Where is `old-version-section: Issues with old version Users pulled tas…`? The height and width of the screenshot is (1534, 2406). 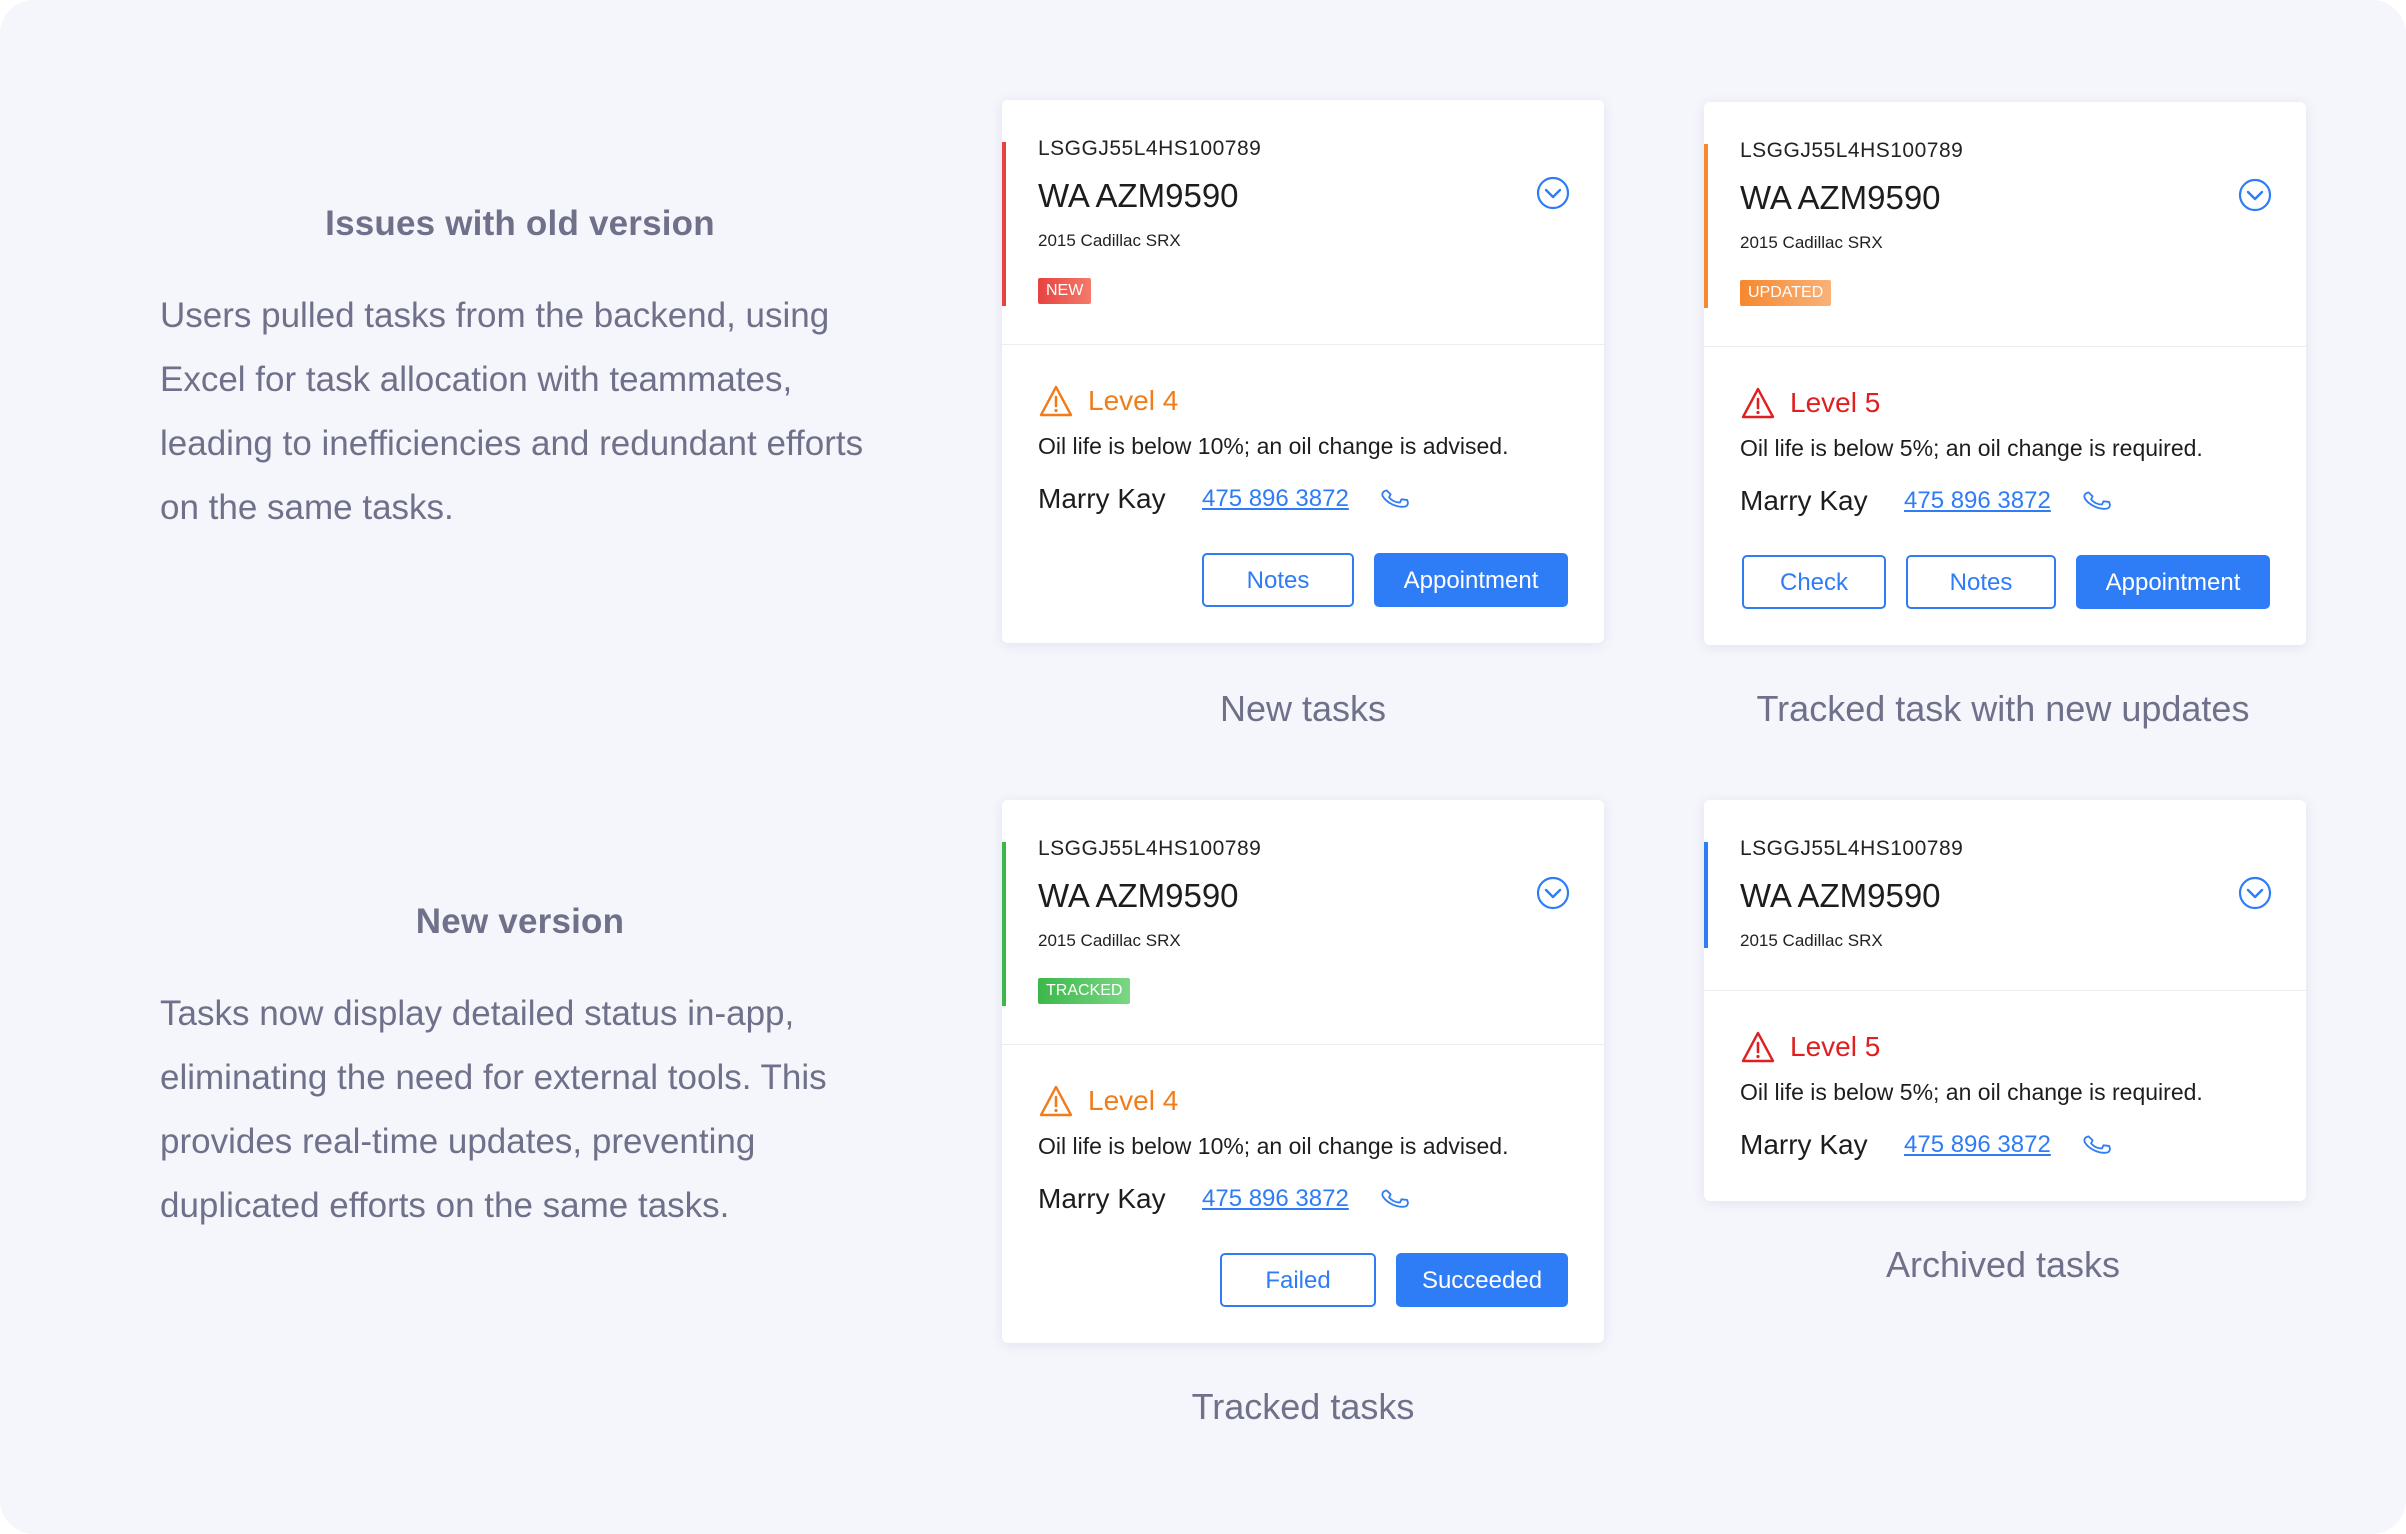
old-version-section: Issues with old version Users pulled tas… is located at coordinates (520, 372).